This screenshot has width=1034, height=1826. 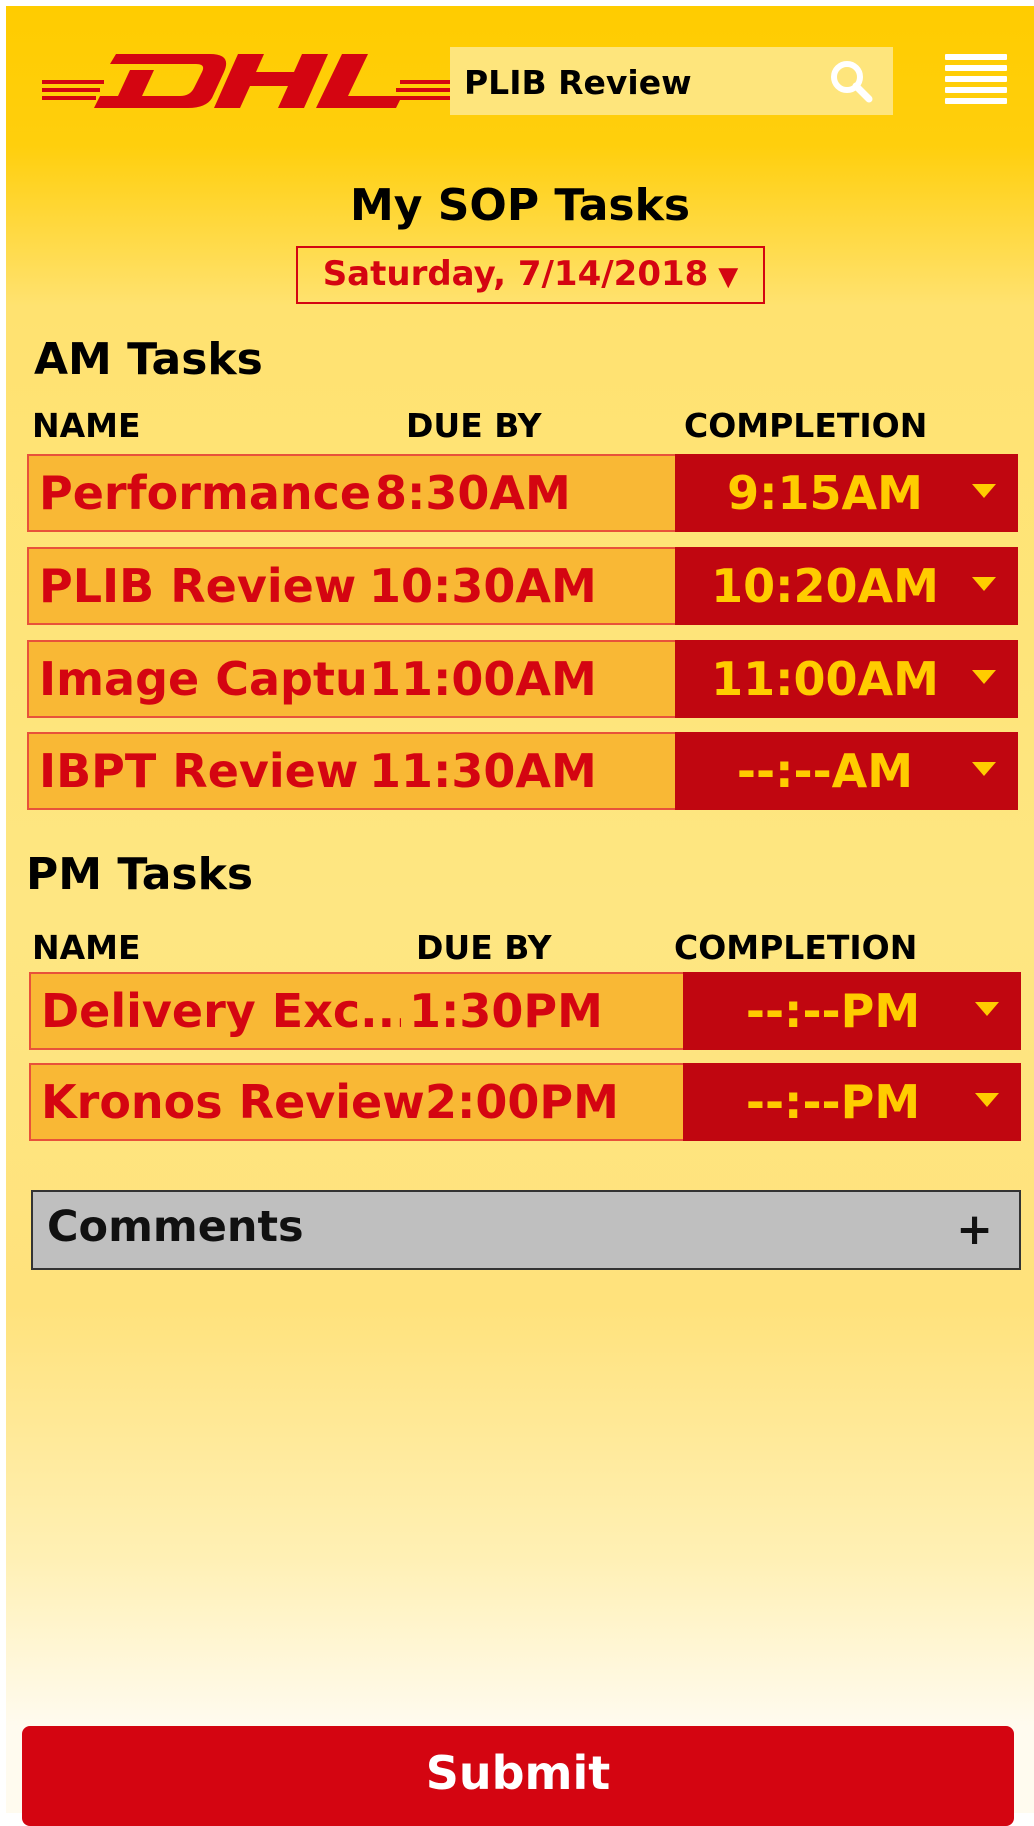 I want to click on task-row: Kronos Review 2:00PM --:--PM, so click(x=525, y=1102).